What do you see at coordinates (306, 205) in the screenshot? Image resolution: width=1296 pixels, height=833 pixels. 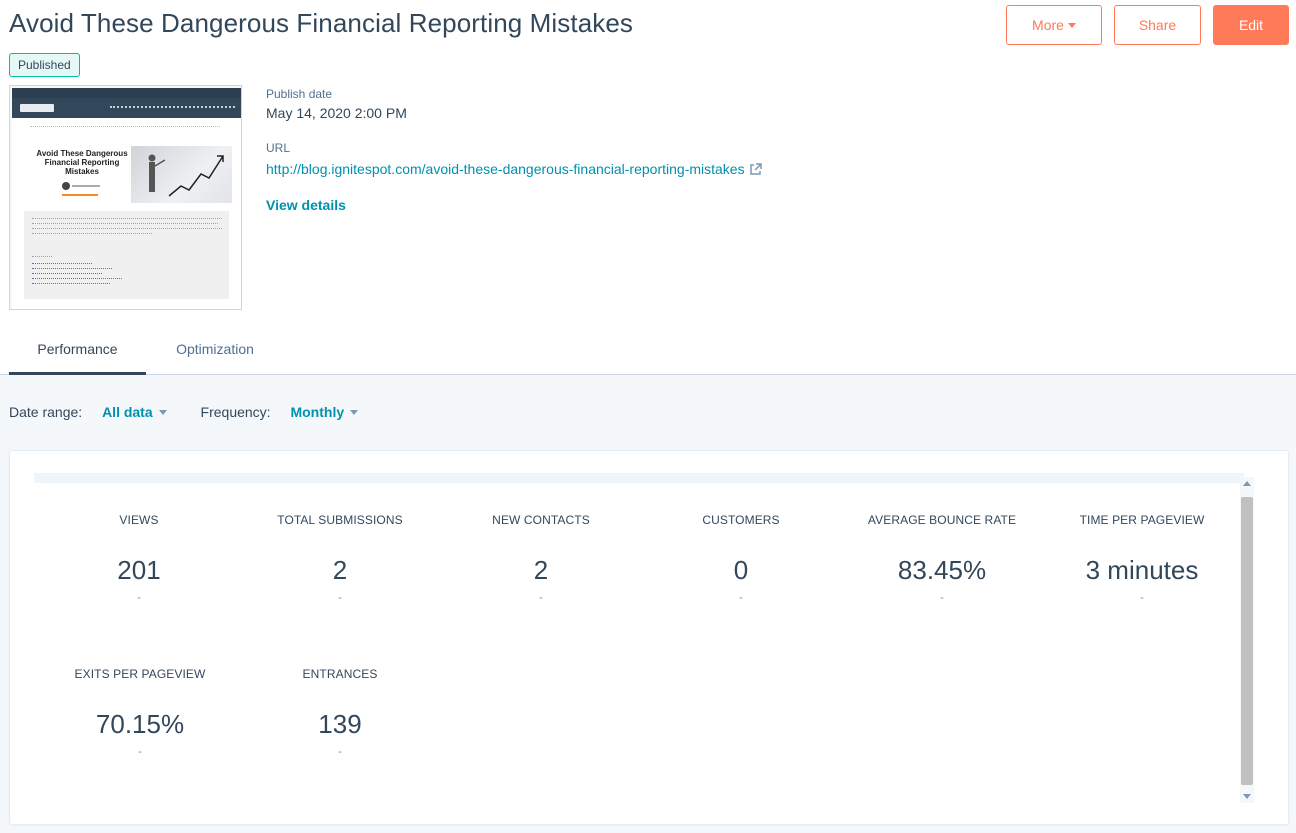 I see `view-details-link: View details` at bounding box center [306, 205].